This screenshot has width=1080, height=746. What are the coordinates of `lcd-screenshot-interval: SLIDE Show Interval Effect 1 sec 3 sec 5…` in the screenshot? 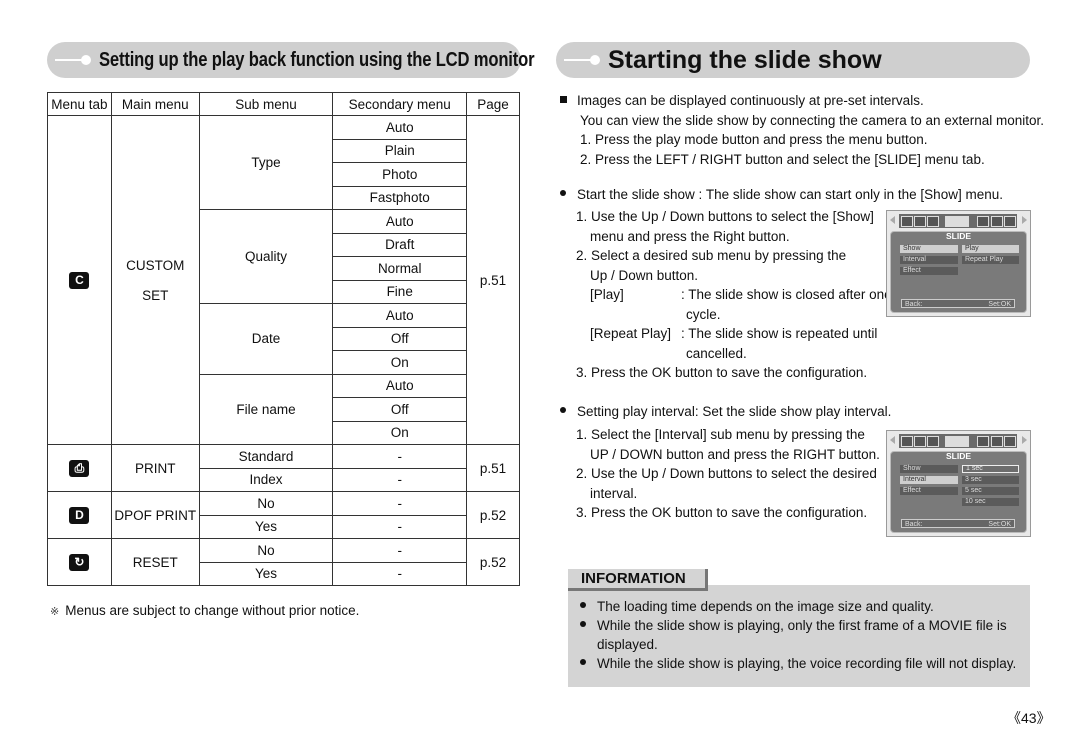 It's located at (958, 483).